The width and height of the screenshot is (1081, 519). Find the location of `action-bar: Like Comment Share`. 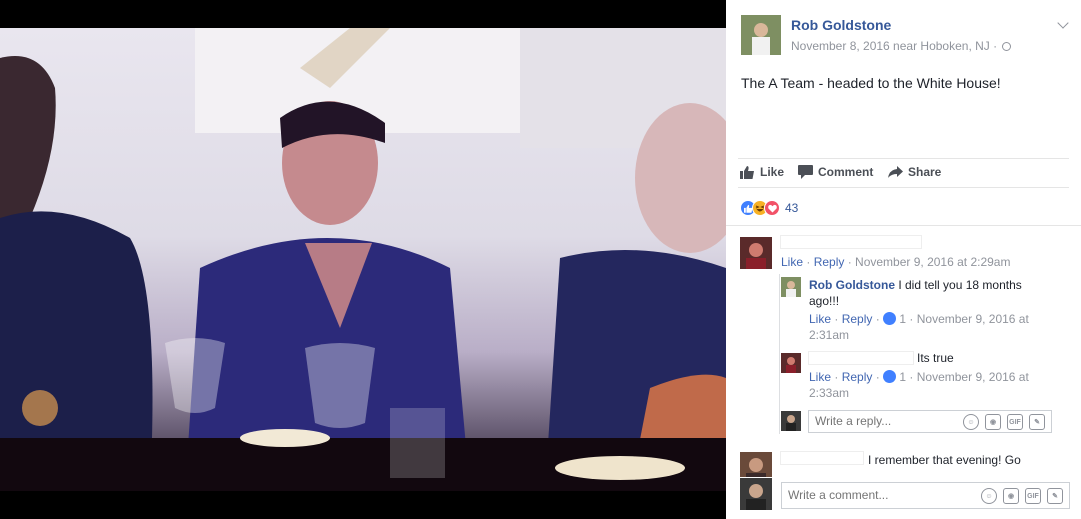

action-bar: Like Comment Share is located at coordinates (903, 173).